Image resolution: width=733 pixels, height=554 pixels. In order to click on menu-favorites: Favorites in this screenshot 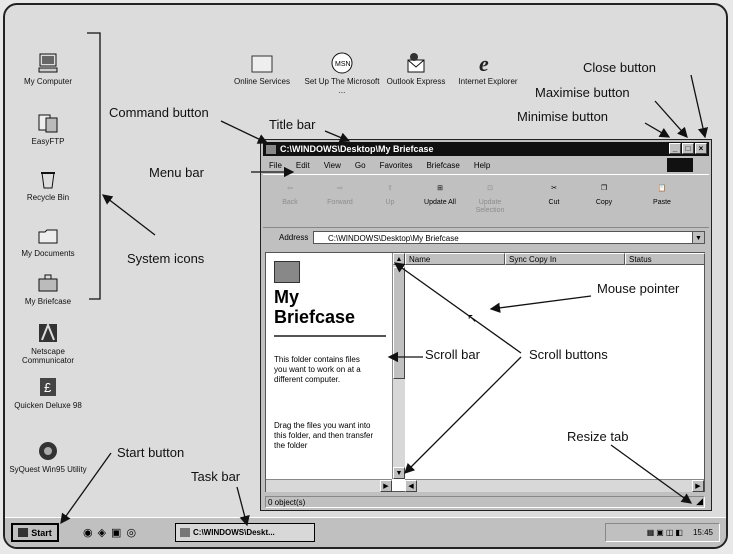, I will do `click(396, 165)`.